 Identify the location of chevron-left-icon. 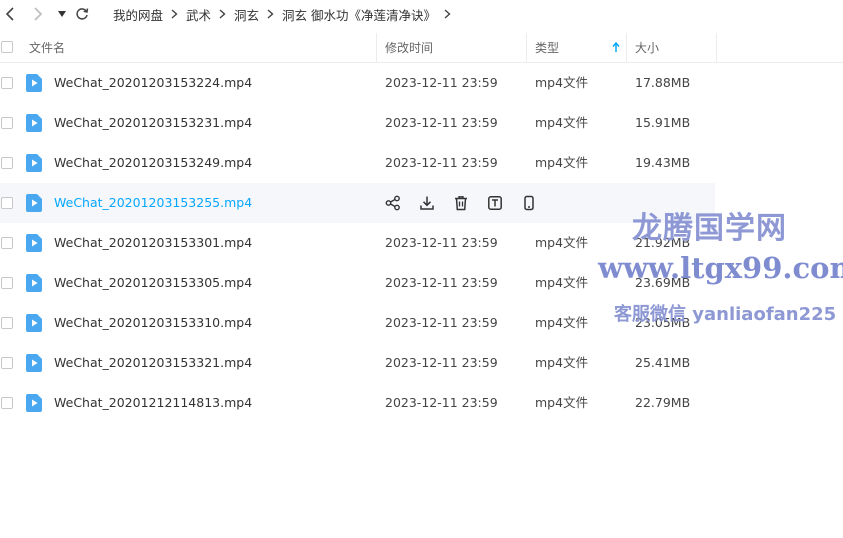
(9, 14).